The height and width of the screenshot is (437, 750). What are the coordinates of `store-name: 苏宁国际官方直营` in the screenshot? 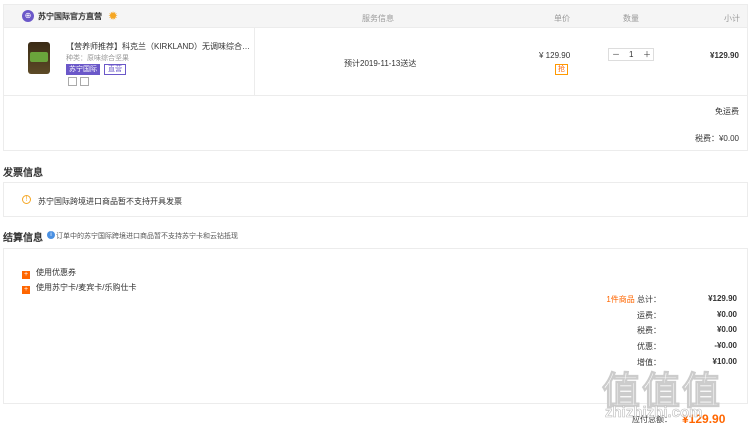 It's located at (70, 16).